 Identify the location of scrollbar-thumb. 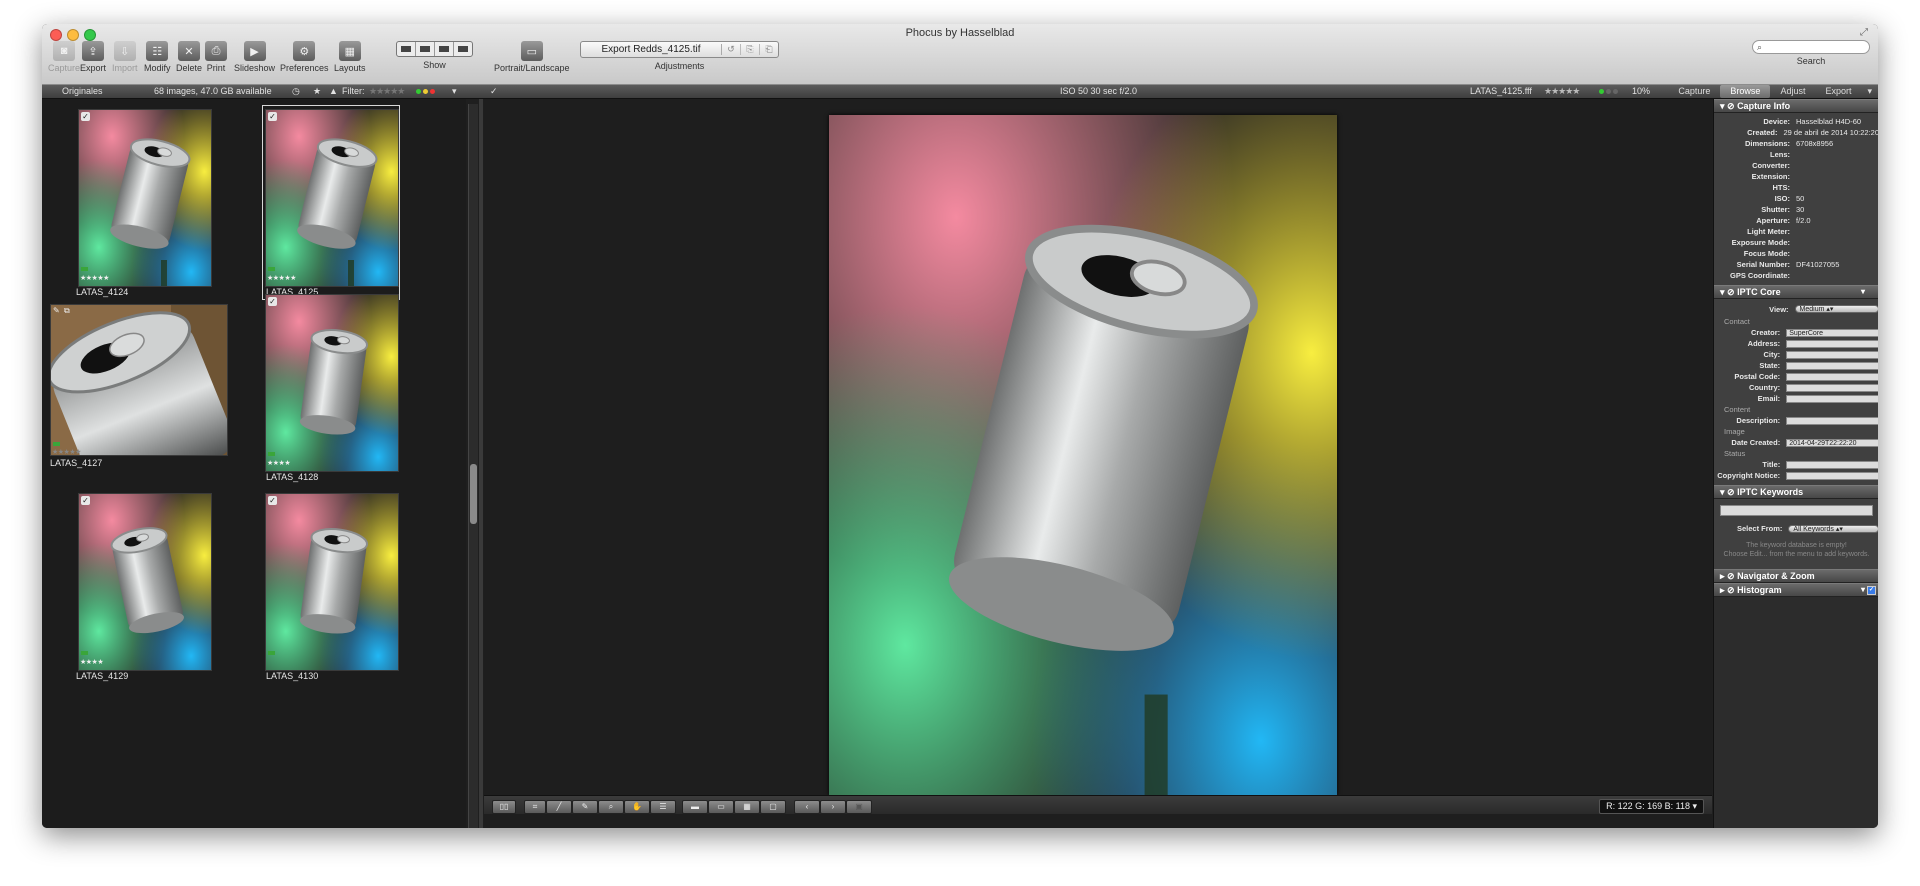
(473, 494).